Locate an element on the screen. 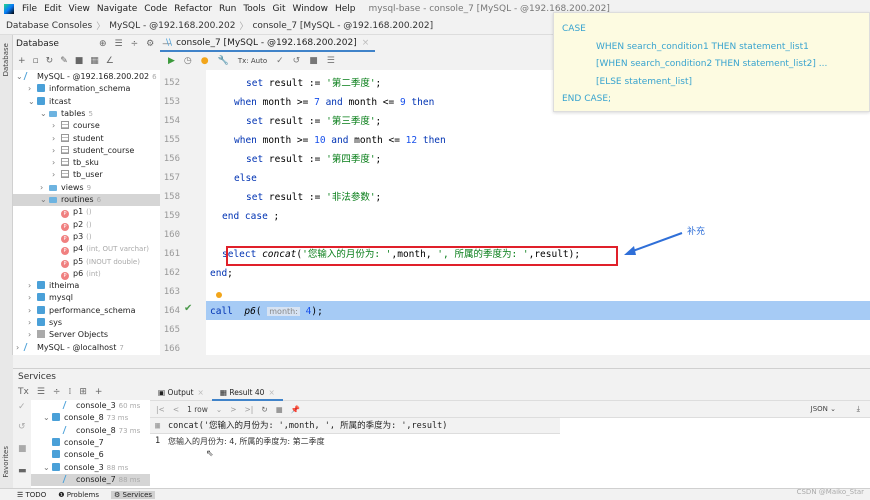 This screenshot has width=870, height=500. tx-mode-dropdown: Tx: Auto is located at coordinates (252, 61).